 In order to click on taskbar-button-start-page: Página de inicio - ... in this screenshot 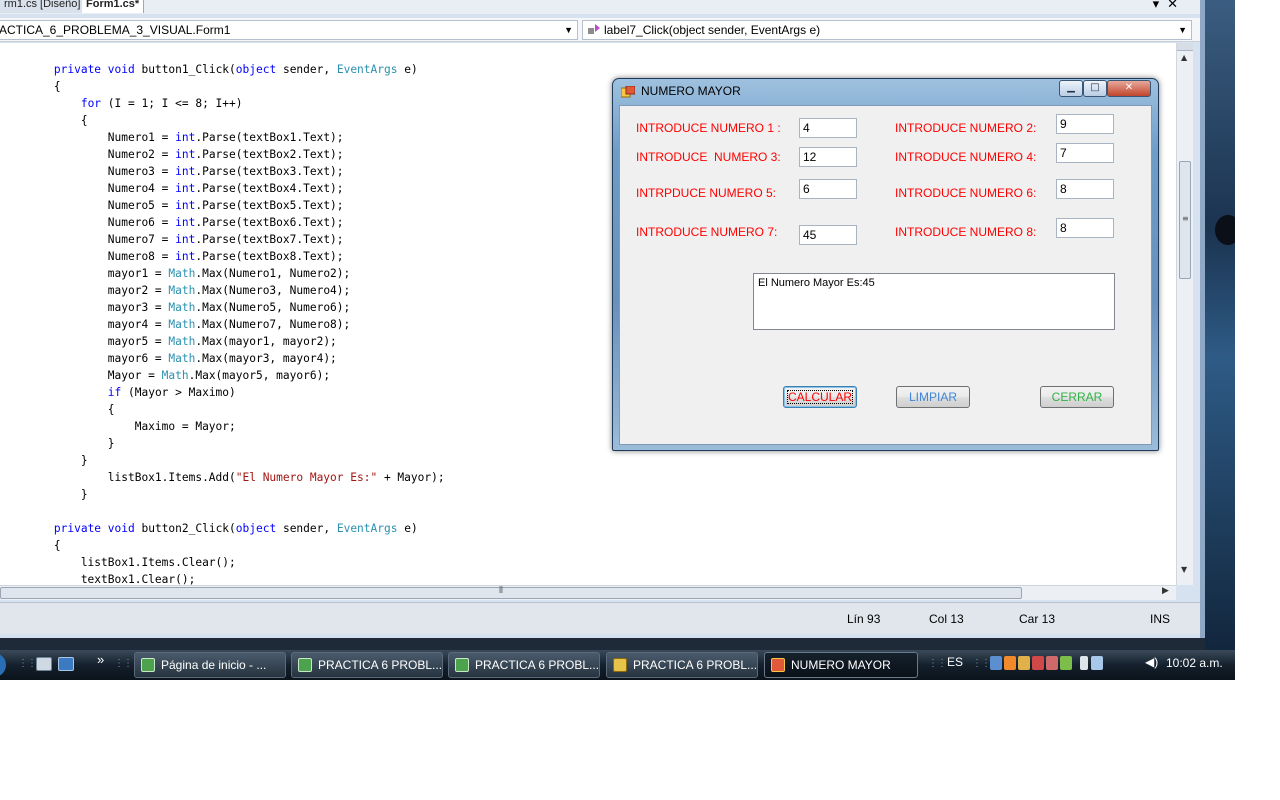, I will do `click(210, 665)`.